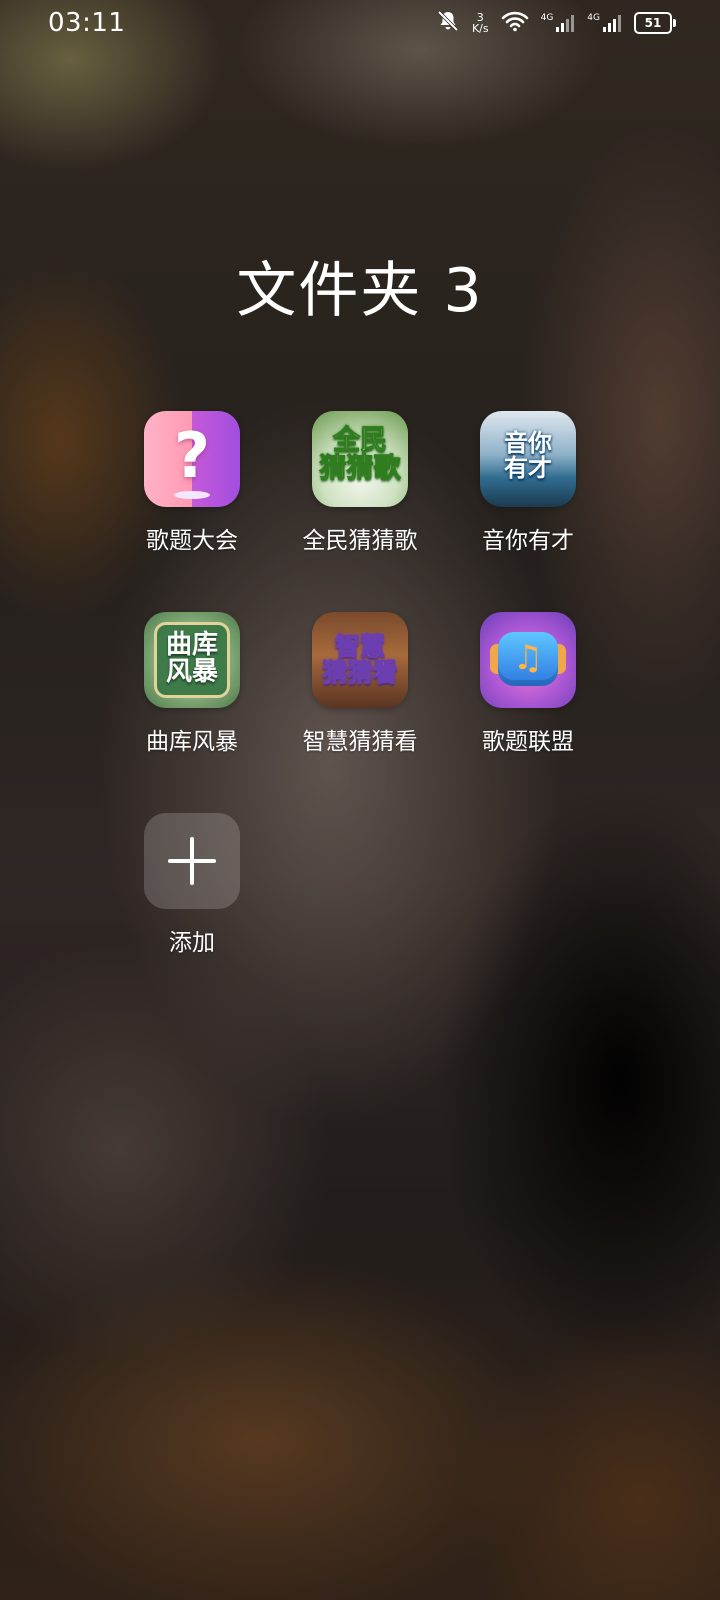  I want to click on status-time: 03:11, so click(87, 23).